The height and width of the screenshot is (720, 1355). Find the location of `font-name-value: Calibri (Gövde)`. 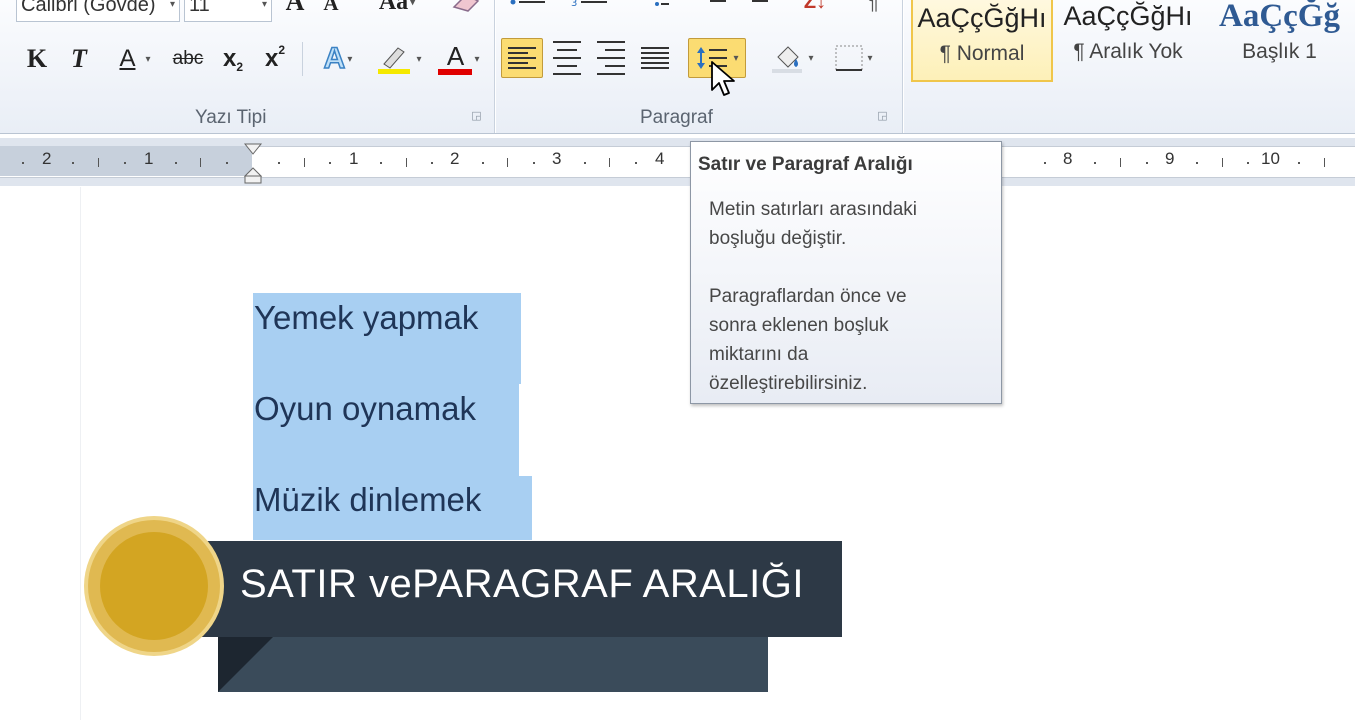

font-name-value: Calibri (Gövde) is located at coordinates (88, 8).